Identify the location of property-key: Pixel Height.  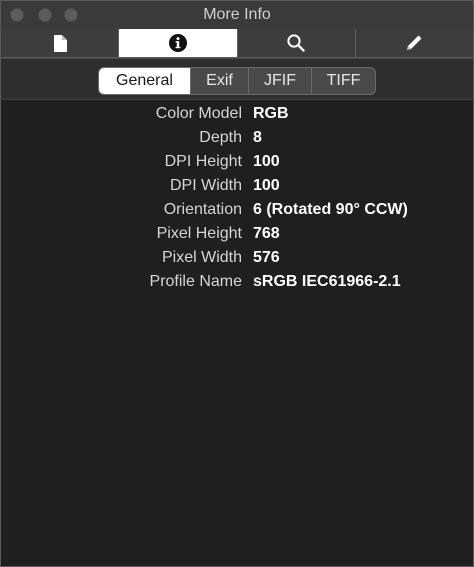
(199, 233).